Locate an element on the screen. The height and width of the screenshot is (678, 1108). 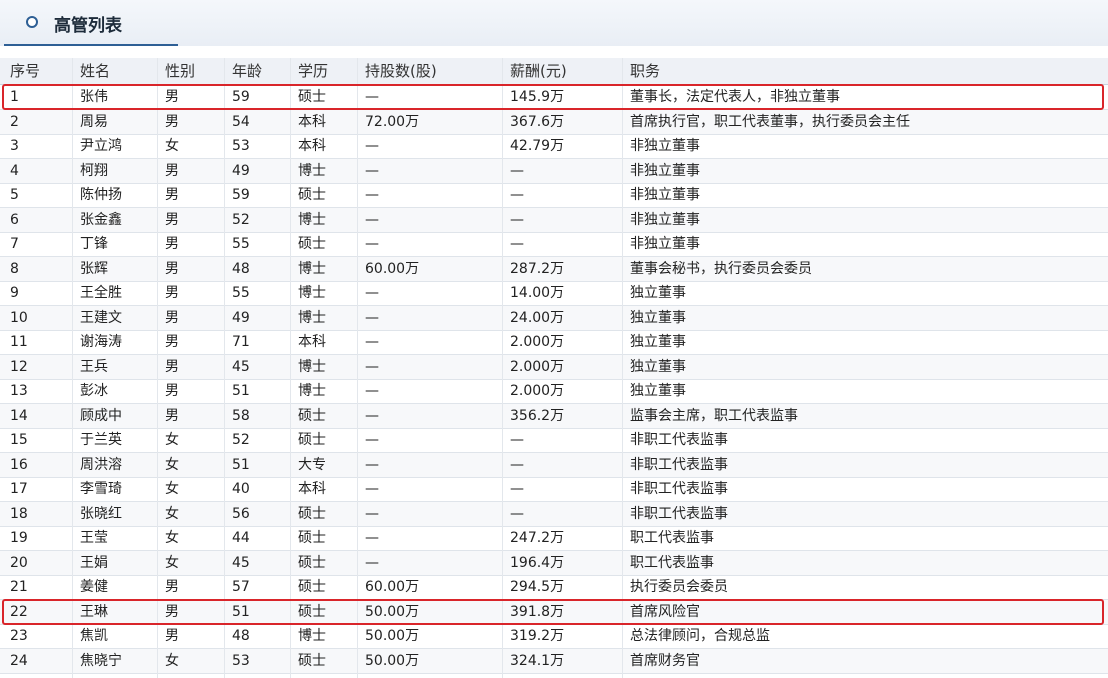
table-row: 21 姜健 男 57 硕士 60.00万 294.5万 执行委员会委员 is located at coordinates (554, 587).